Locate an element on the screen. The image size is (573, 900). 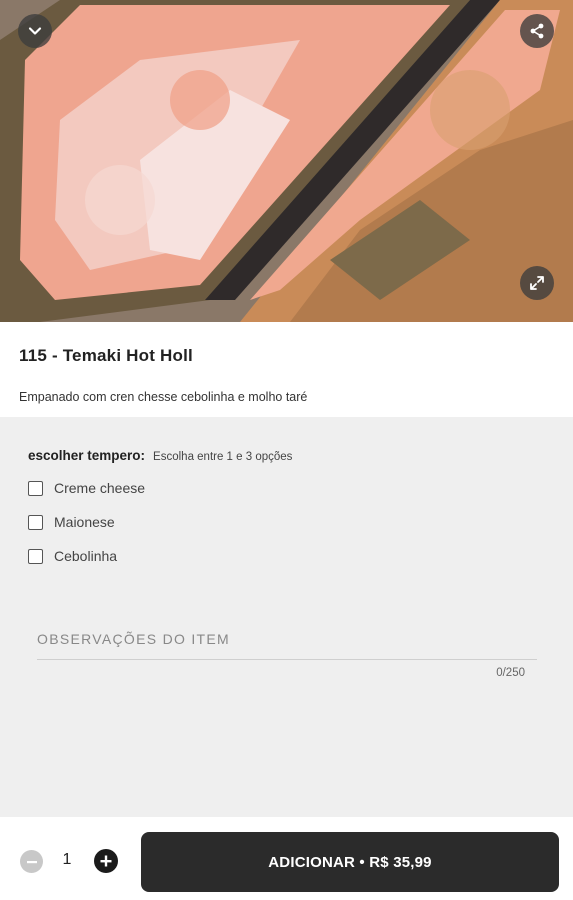
notes-field is located at coordinates (287, 645).